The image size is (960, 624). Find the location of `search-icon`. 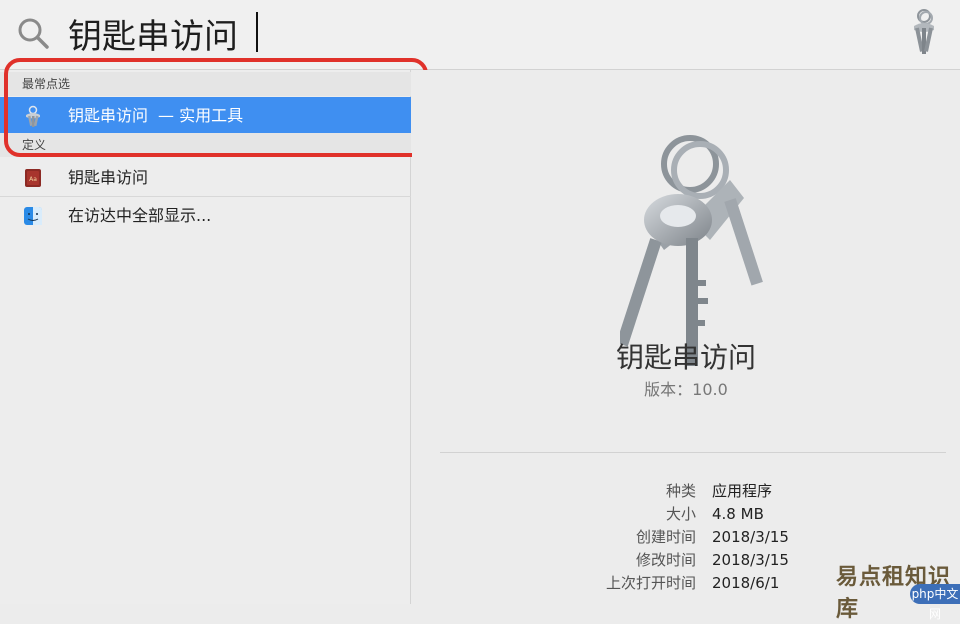

search-icon is located at coordinates (33, 33).